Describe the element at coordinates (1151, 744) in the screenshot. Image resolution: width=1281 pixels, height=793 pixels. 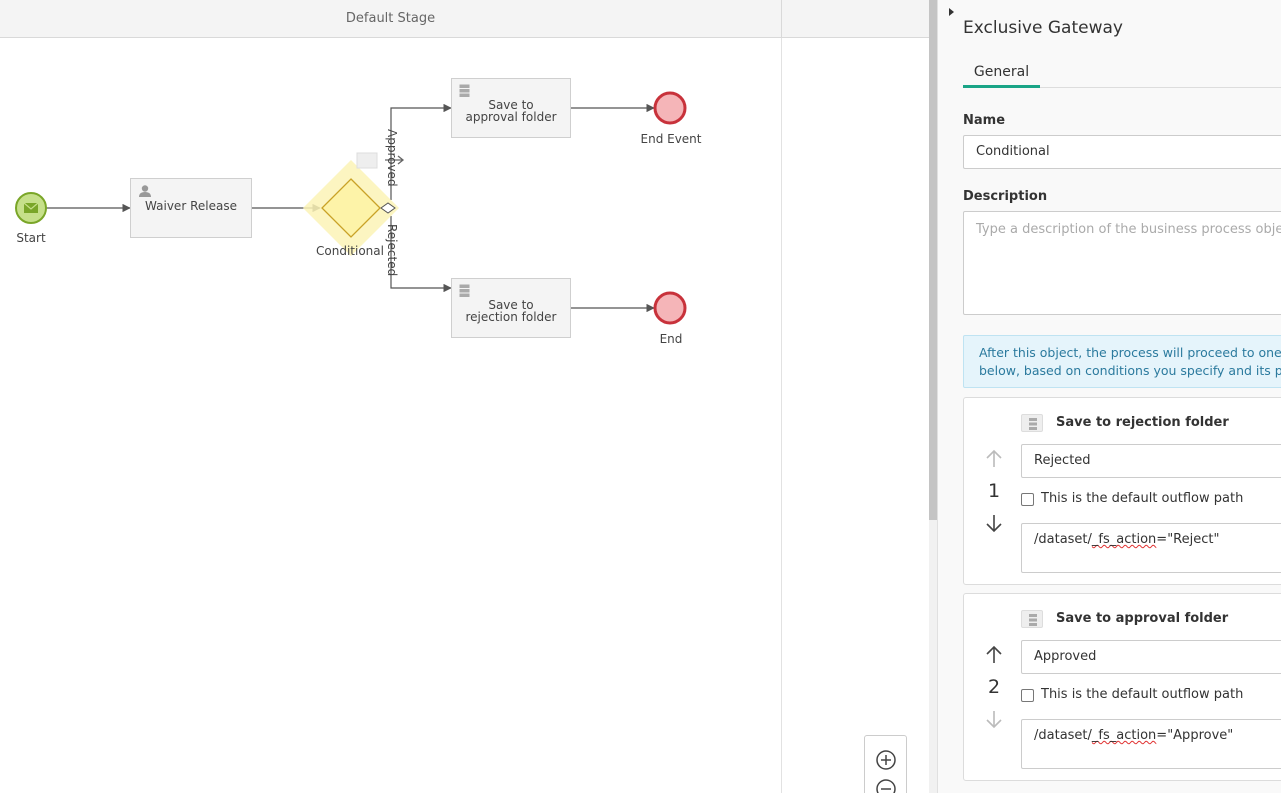
I see `condition-expression-input: /dataset/_fs_action="Approve"` at that location.